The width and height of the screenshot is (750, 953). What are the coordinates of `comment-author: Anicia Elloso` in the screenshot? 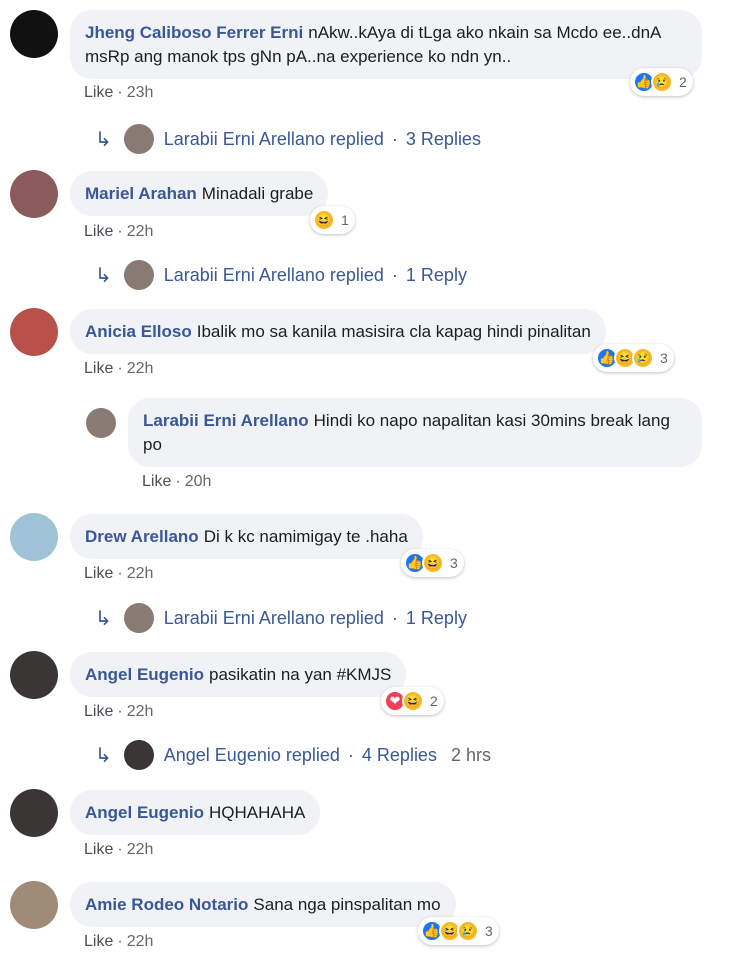 It's located at (138, 331).